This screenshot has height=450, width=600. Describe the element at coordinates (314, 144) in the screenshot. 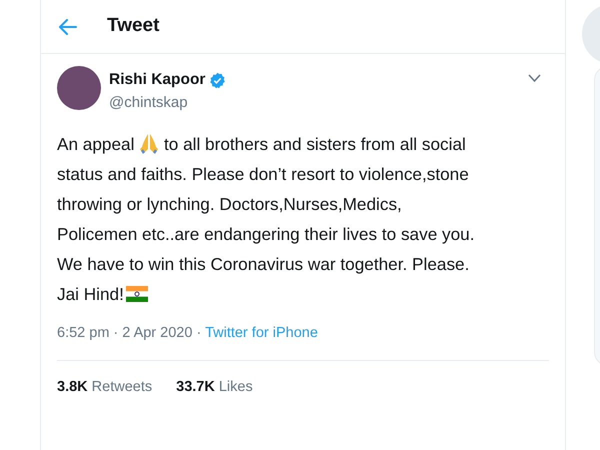

I see `tweet-text: to all brothers and sisters from all social` at that location.